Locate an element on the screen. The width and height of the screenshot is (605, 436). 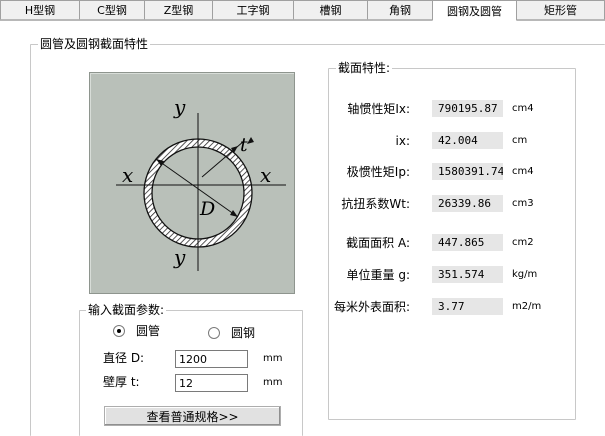
prop-unit-ix: cm4 is located at coordinates (523, 108).